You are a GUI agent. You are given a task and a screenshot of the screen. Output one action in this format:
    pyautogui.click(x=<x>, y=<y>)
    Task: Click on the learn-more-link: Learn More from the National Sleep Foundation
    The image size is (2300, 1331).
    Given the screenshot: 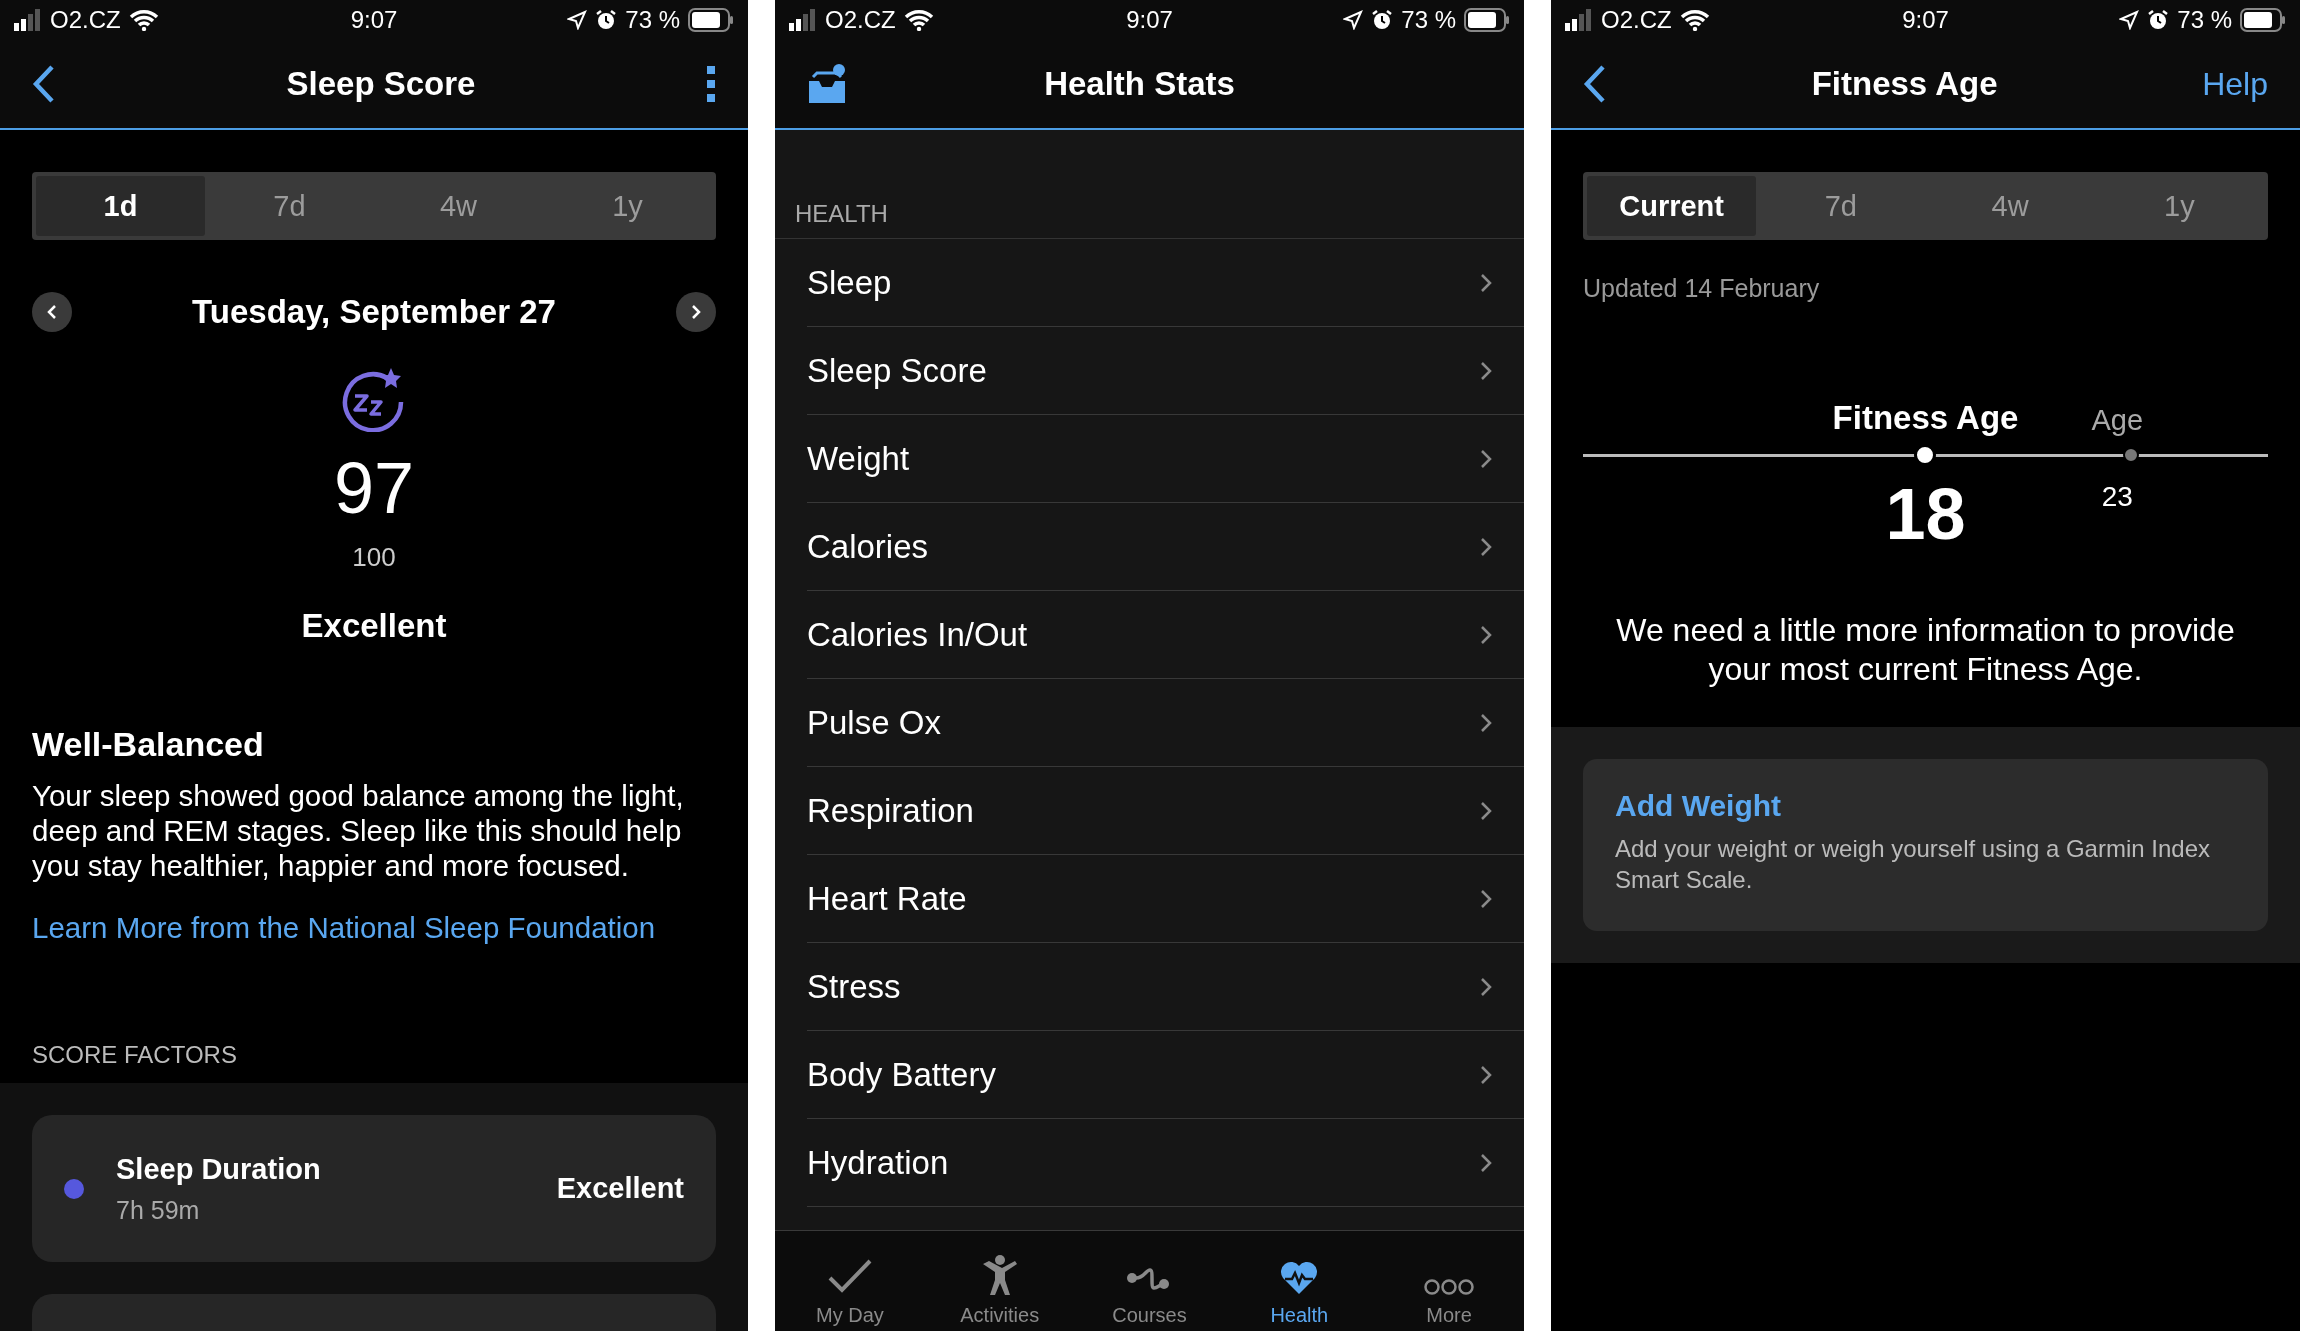 What is the action you would take?
    pyautogui.click(x=374, y=928)
    